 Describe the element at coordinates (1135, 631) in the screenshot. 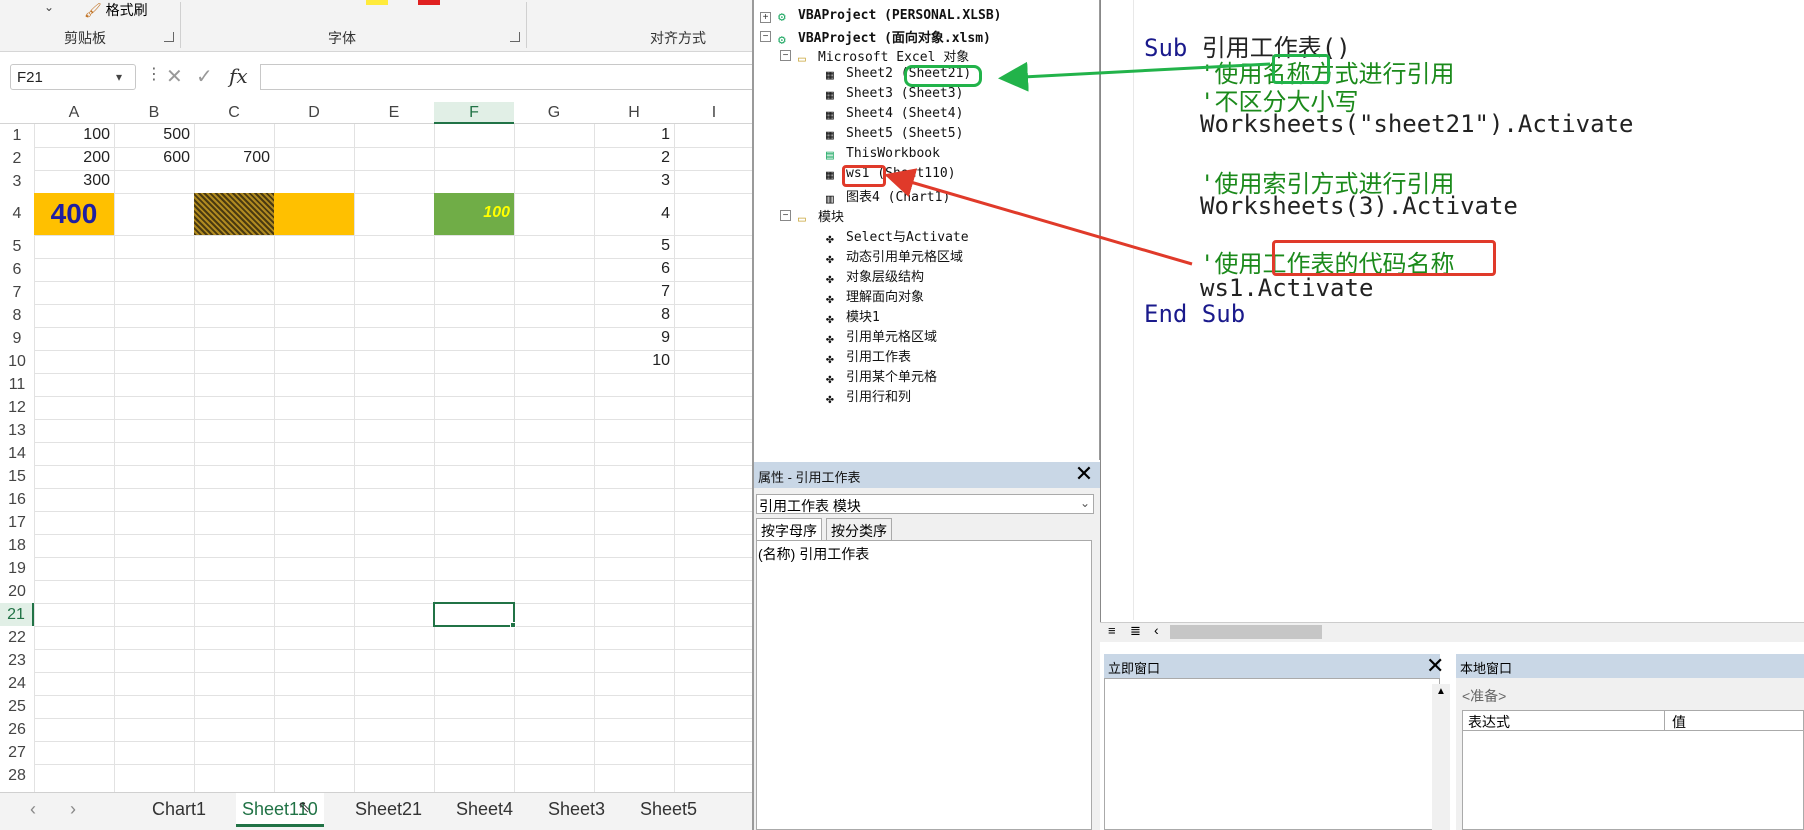

I see `view-toggle-icon: ≣` at that location.